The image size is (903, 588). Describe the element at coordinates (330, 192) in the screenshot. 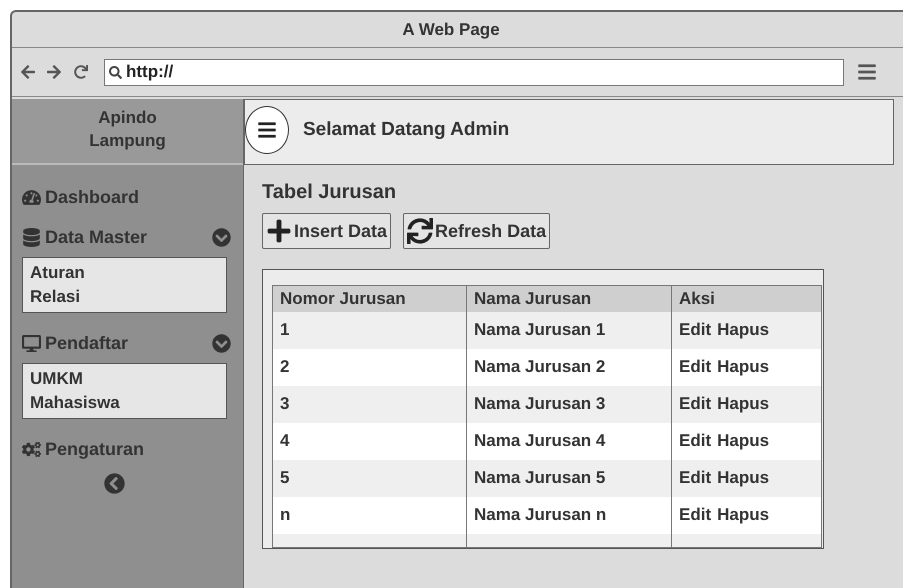

I see `table-title: Tabel Jurusan` at that location.